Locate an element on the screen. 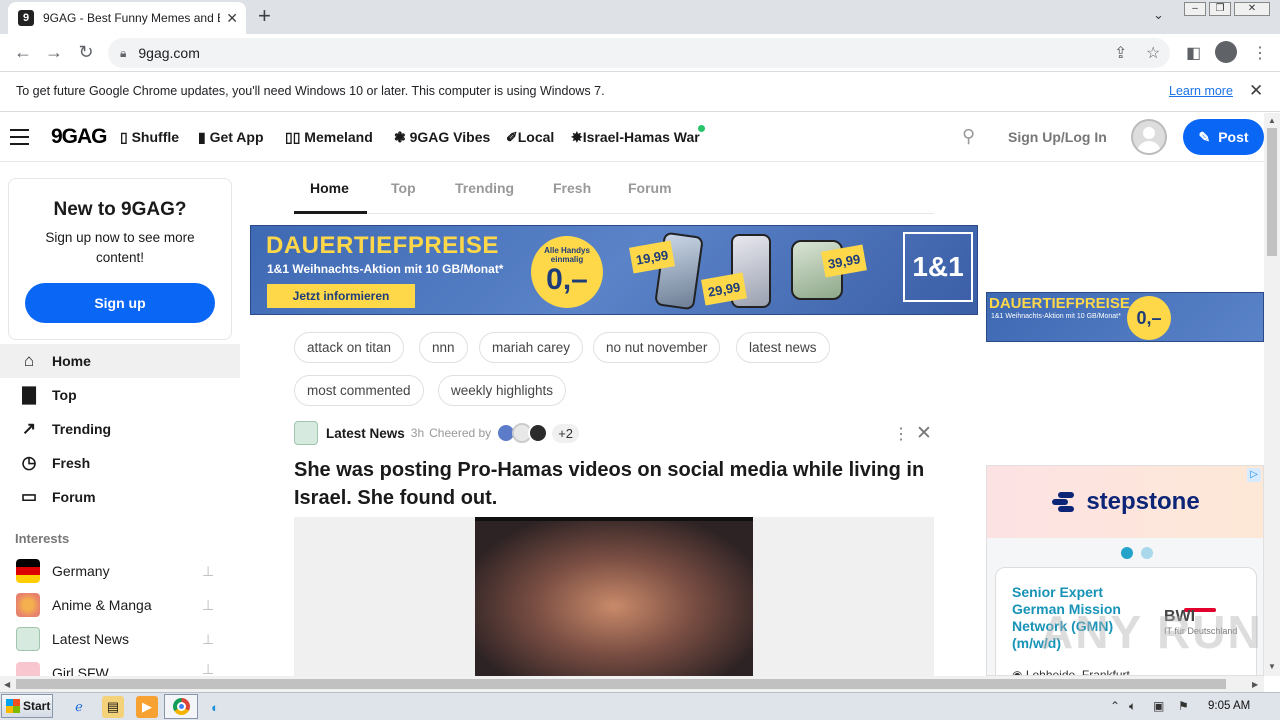 The height and width of the screenshot is (720, 1280). tag-chip: no nut november is located at coordinates (657, 347).